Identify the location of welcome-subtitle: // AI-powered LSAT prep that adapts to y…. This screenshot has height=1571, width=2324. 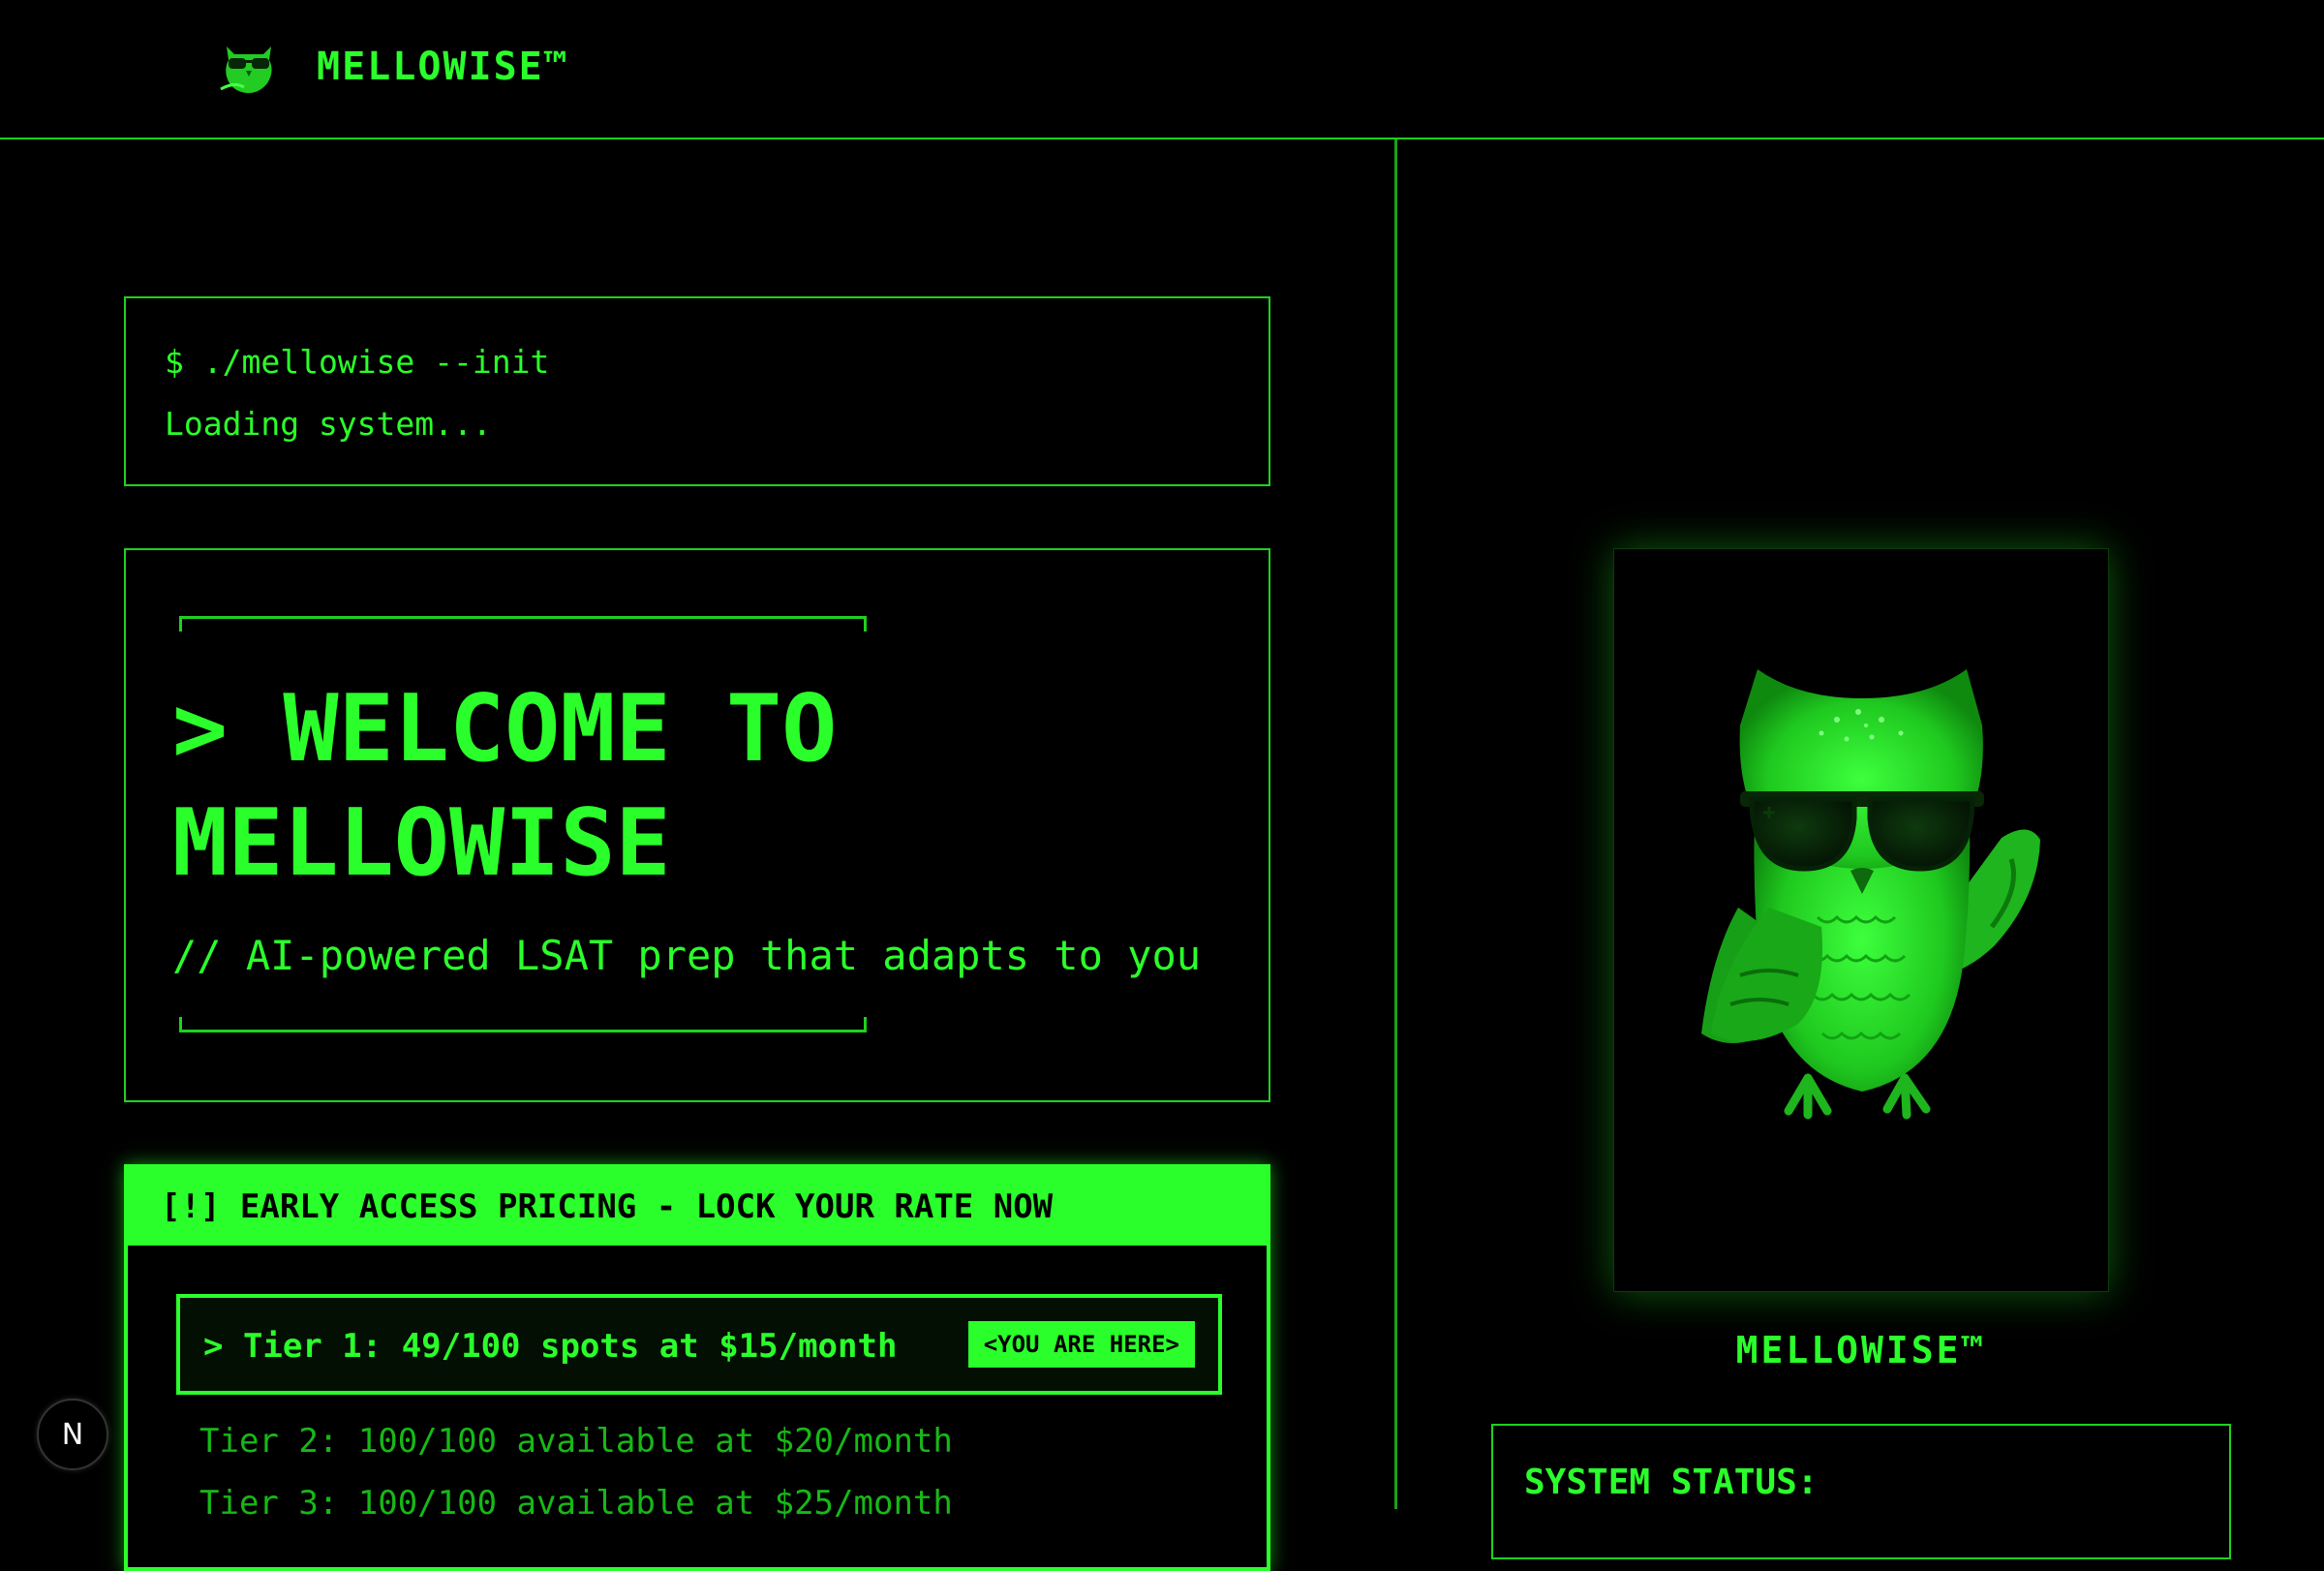
(687, 955).